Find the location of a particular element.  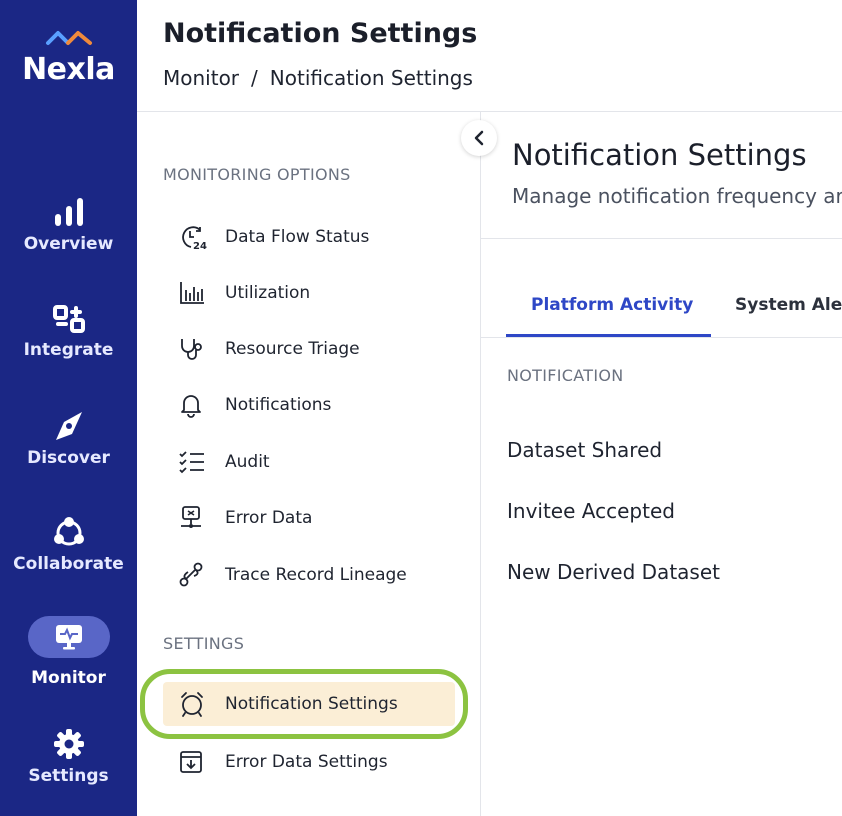

nav-item-resource-triage: Resource Triage is located at coordinates (310, 349).